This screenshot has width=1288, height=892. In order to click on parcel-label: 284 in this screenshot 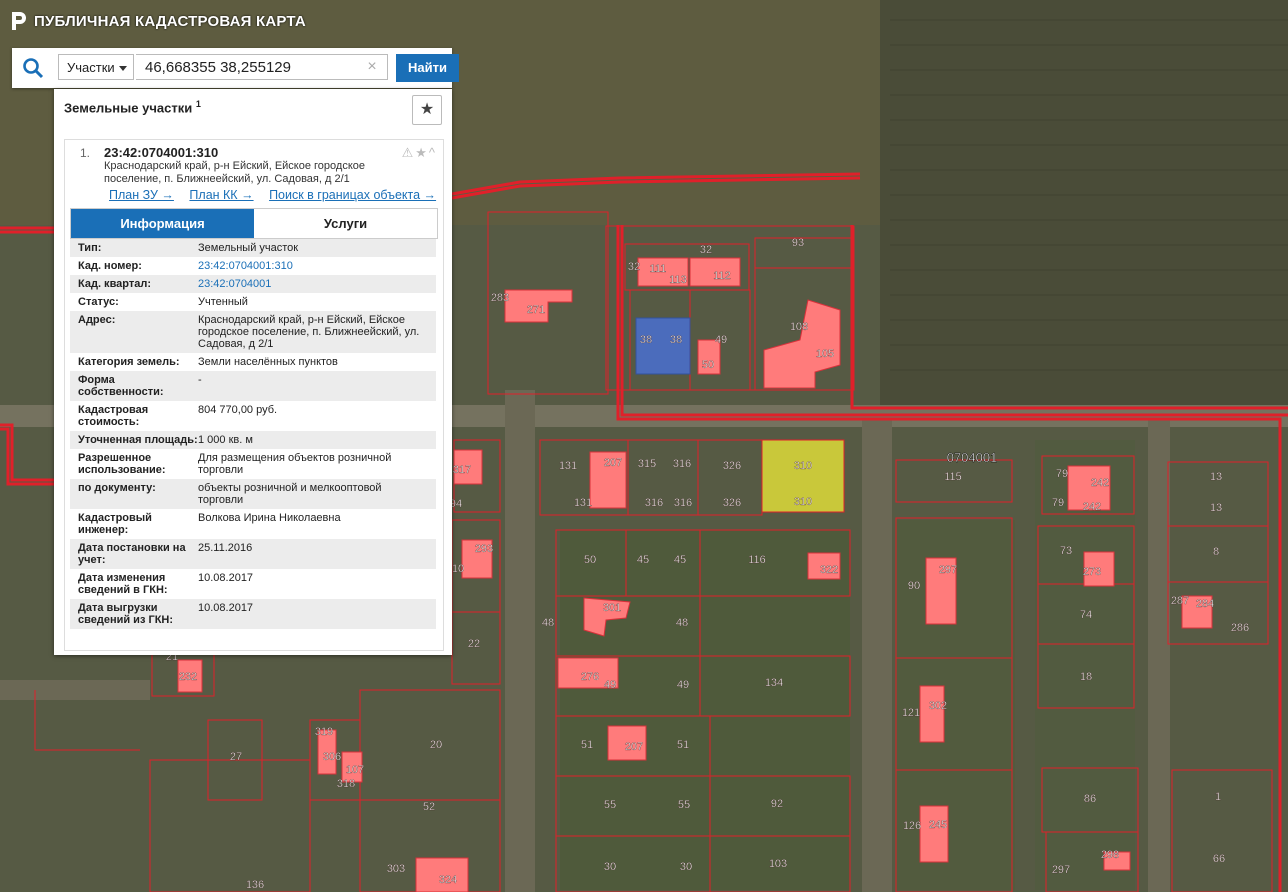, I will do `click(1205, 604)`.